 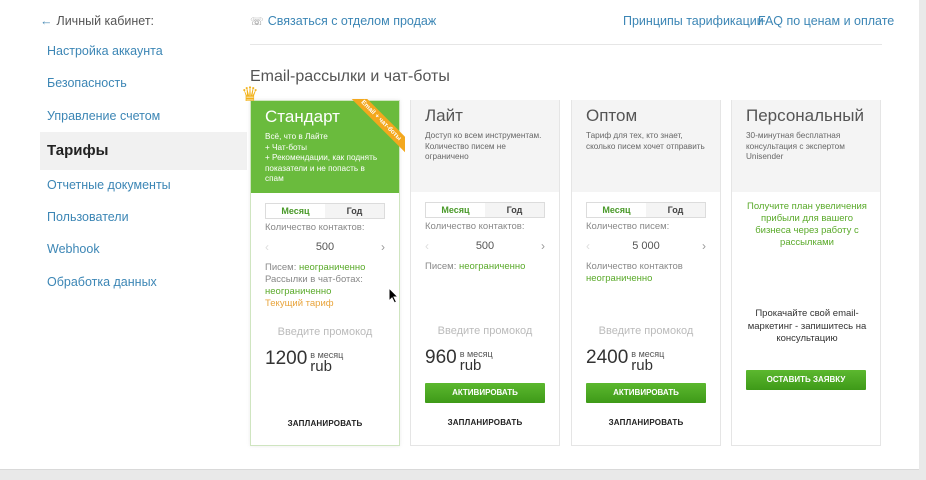 I want to click on contacts-value: неограниченно, so click(x=619, y=278).